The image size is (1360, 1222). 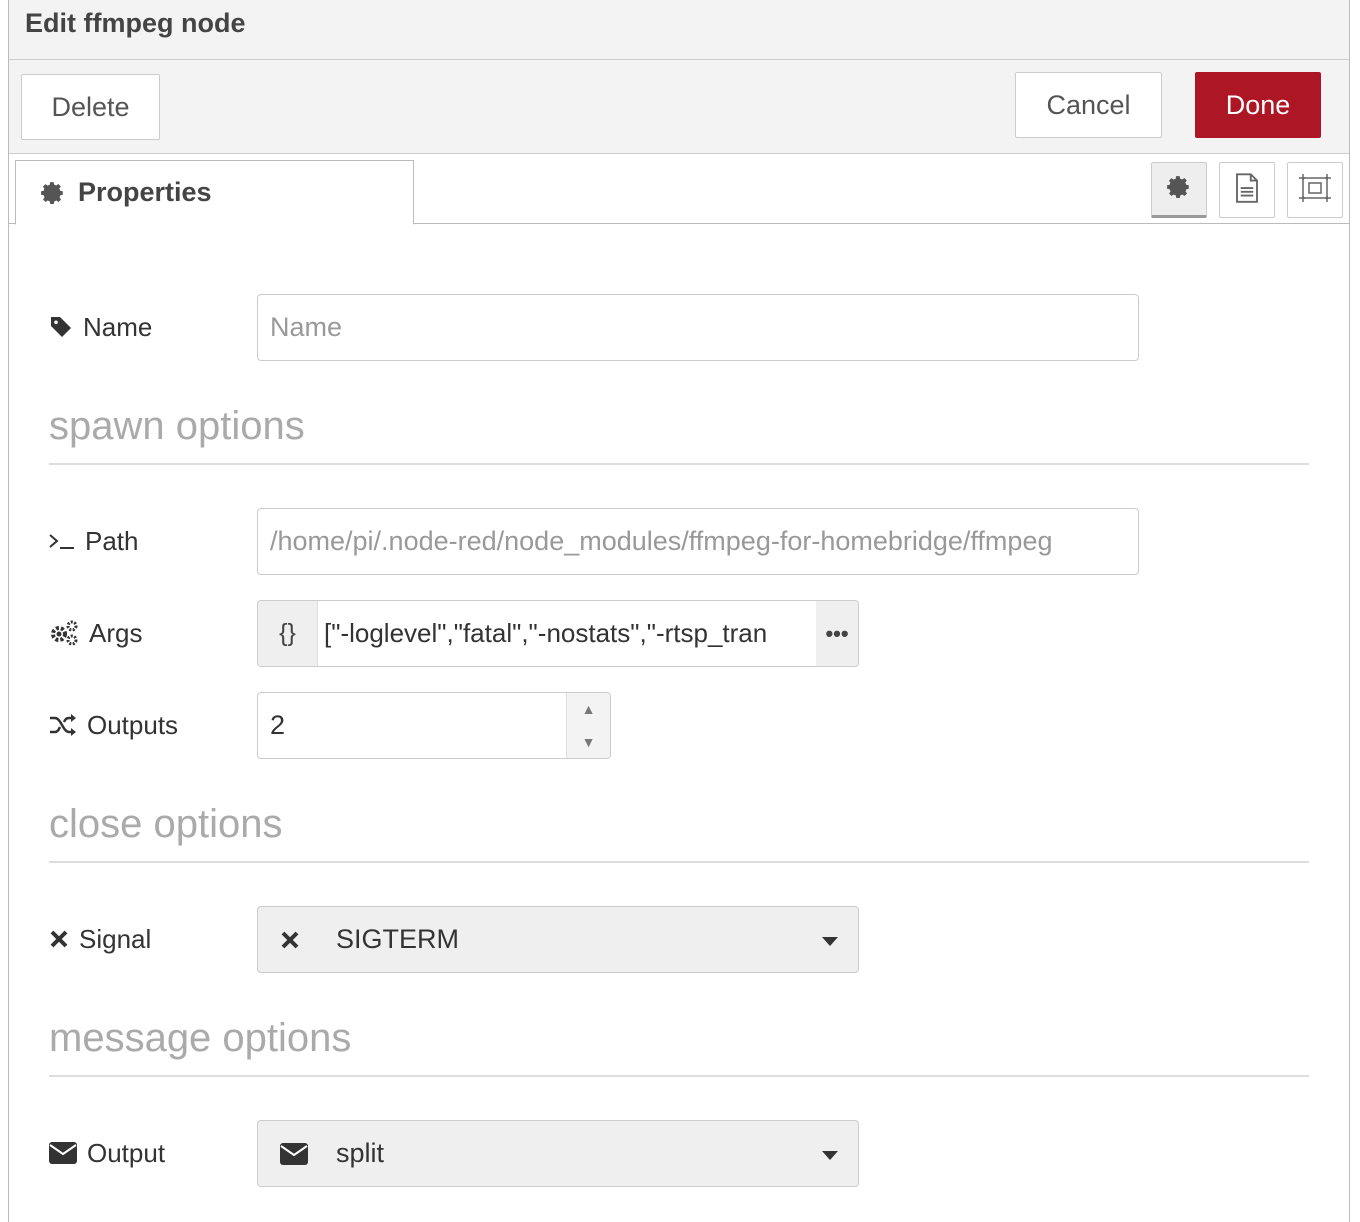 What do you see at coordinates (558, 1153) in the screenshot?
I see `output-select: split` at bounding box center [558, 1153].